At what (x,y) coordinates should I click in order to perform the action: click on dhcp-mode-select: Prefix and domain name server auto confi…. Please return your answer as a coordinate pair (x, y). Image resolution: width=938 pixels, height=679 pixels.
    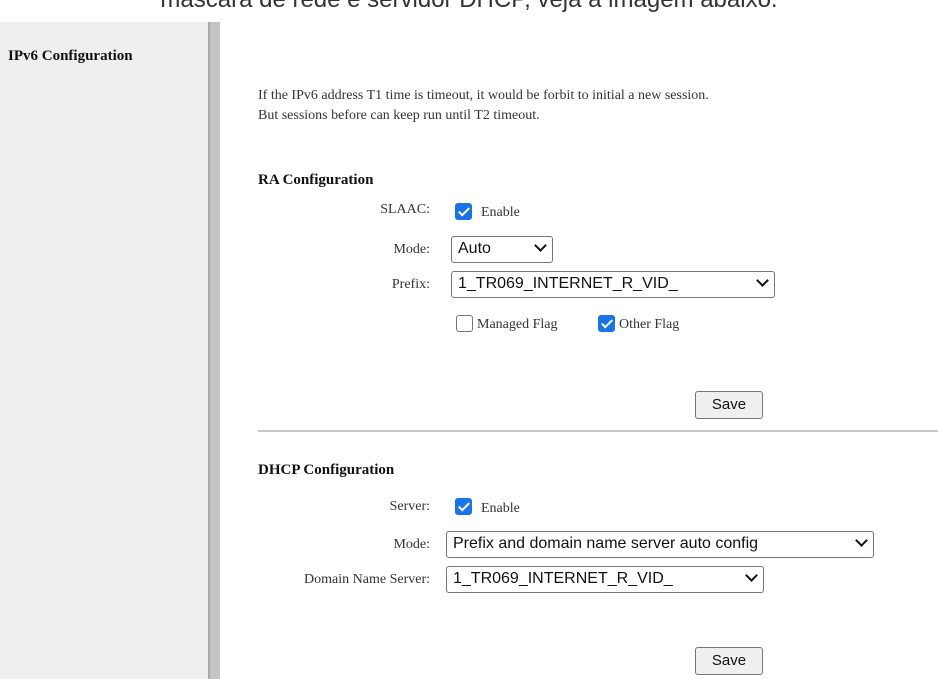
    Looking at the image, I should click on (660, 544).